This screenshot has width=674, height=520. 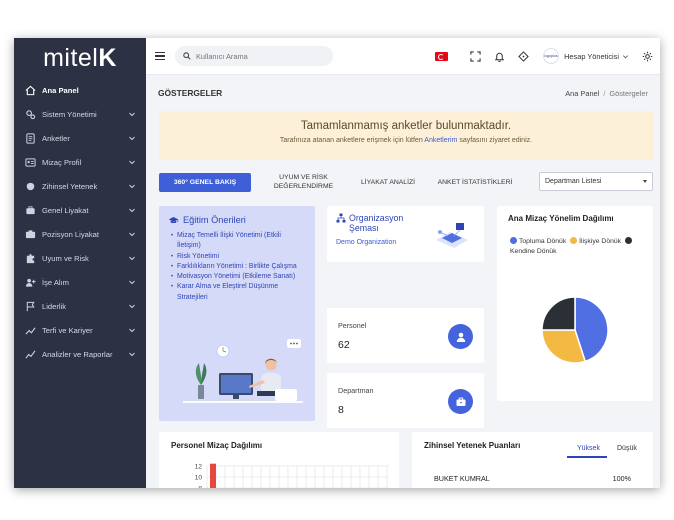 I want to click on legend-item-relation: İlişkiye Dönük, so click(x=595, y=241).